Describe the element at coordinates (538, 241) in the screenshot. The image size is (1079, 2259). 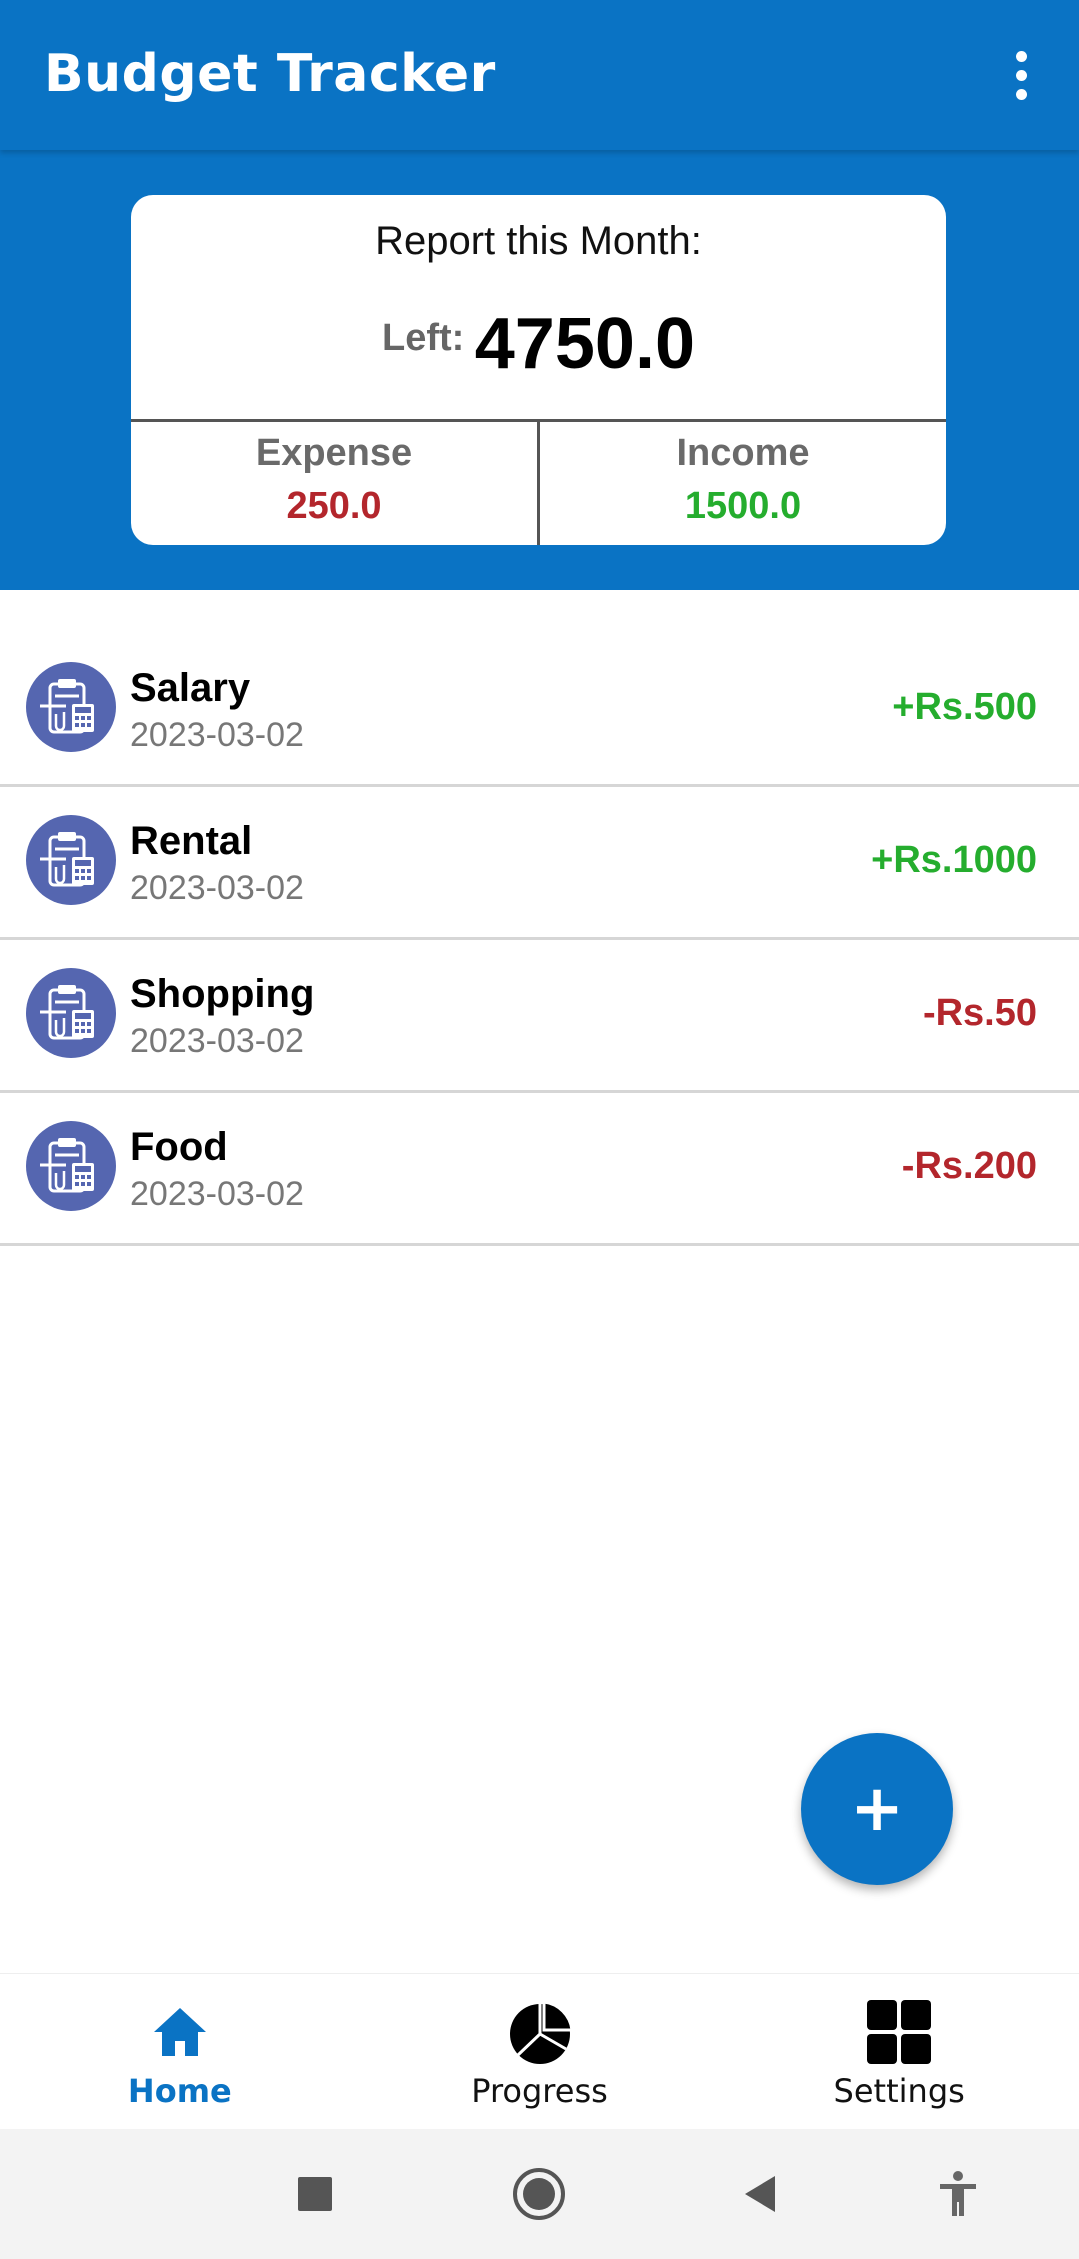
I see `report-title: Report this Month:` at that location.